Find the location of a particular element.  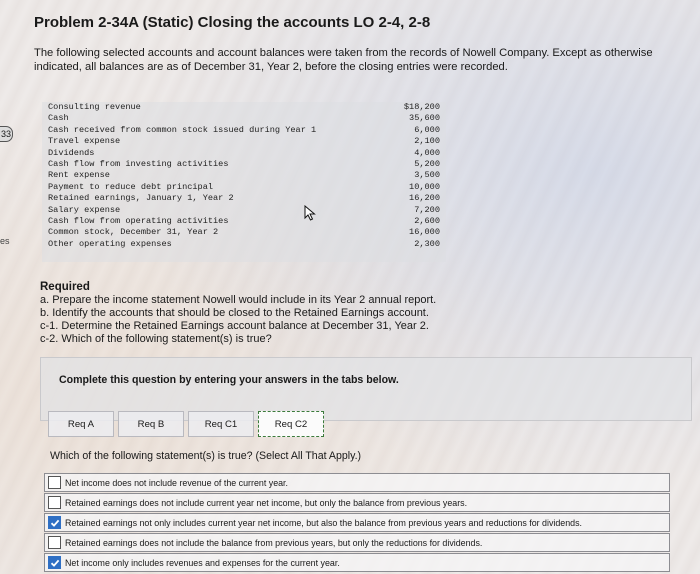

account-amount: 7,200 is located at coordinates (427, 209).